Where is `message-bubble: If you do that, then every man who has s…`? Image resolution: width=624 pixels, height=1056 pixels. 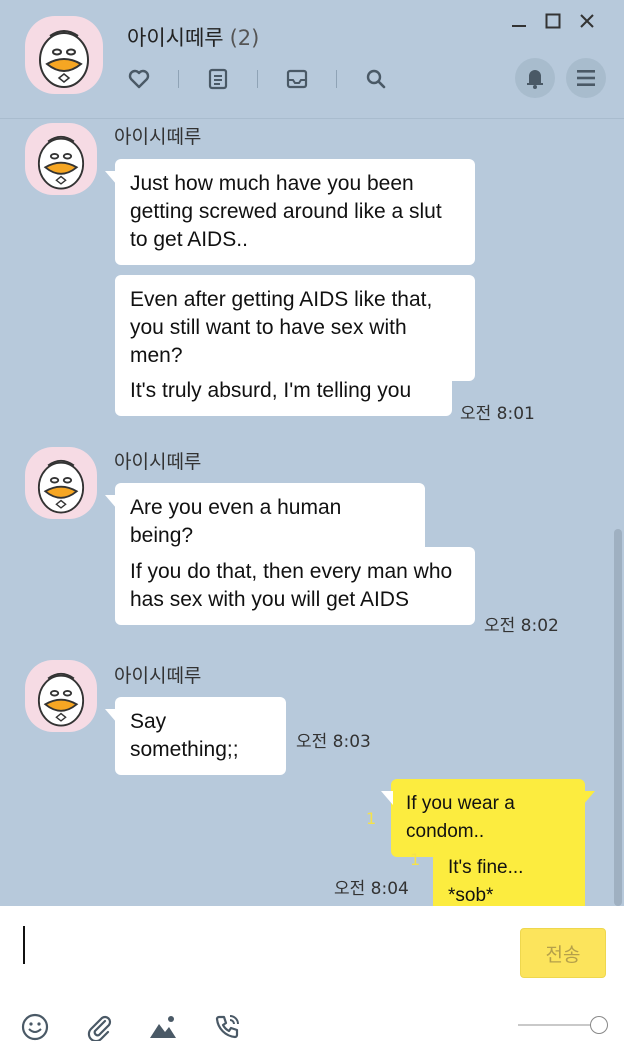
message-bubble: If you do that, then every man who has s… is located at coordinates (295, 586).